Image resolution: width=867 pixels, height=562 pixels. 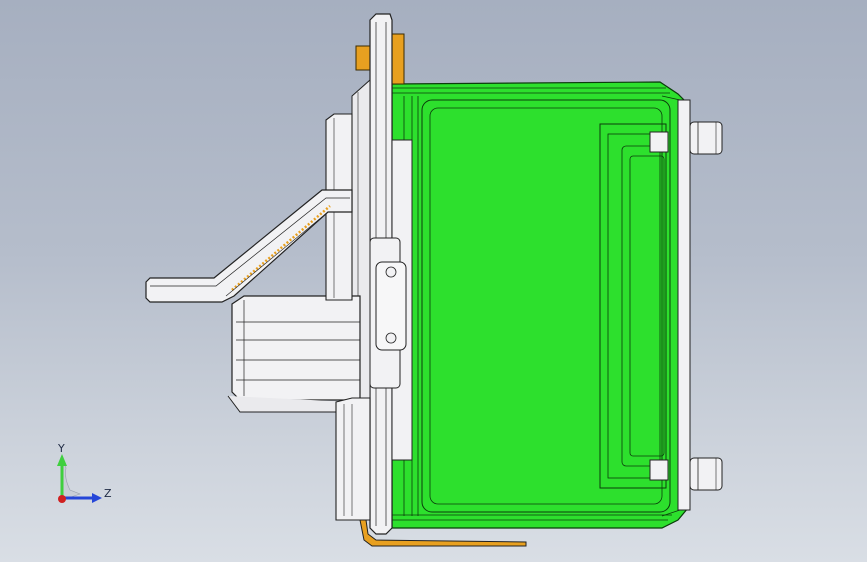 What do you see at coordinates (706, 474) in the screenshot?
I see `stud-bottom` at bounding box center [706, 474].